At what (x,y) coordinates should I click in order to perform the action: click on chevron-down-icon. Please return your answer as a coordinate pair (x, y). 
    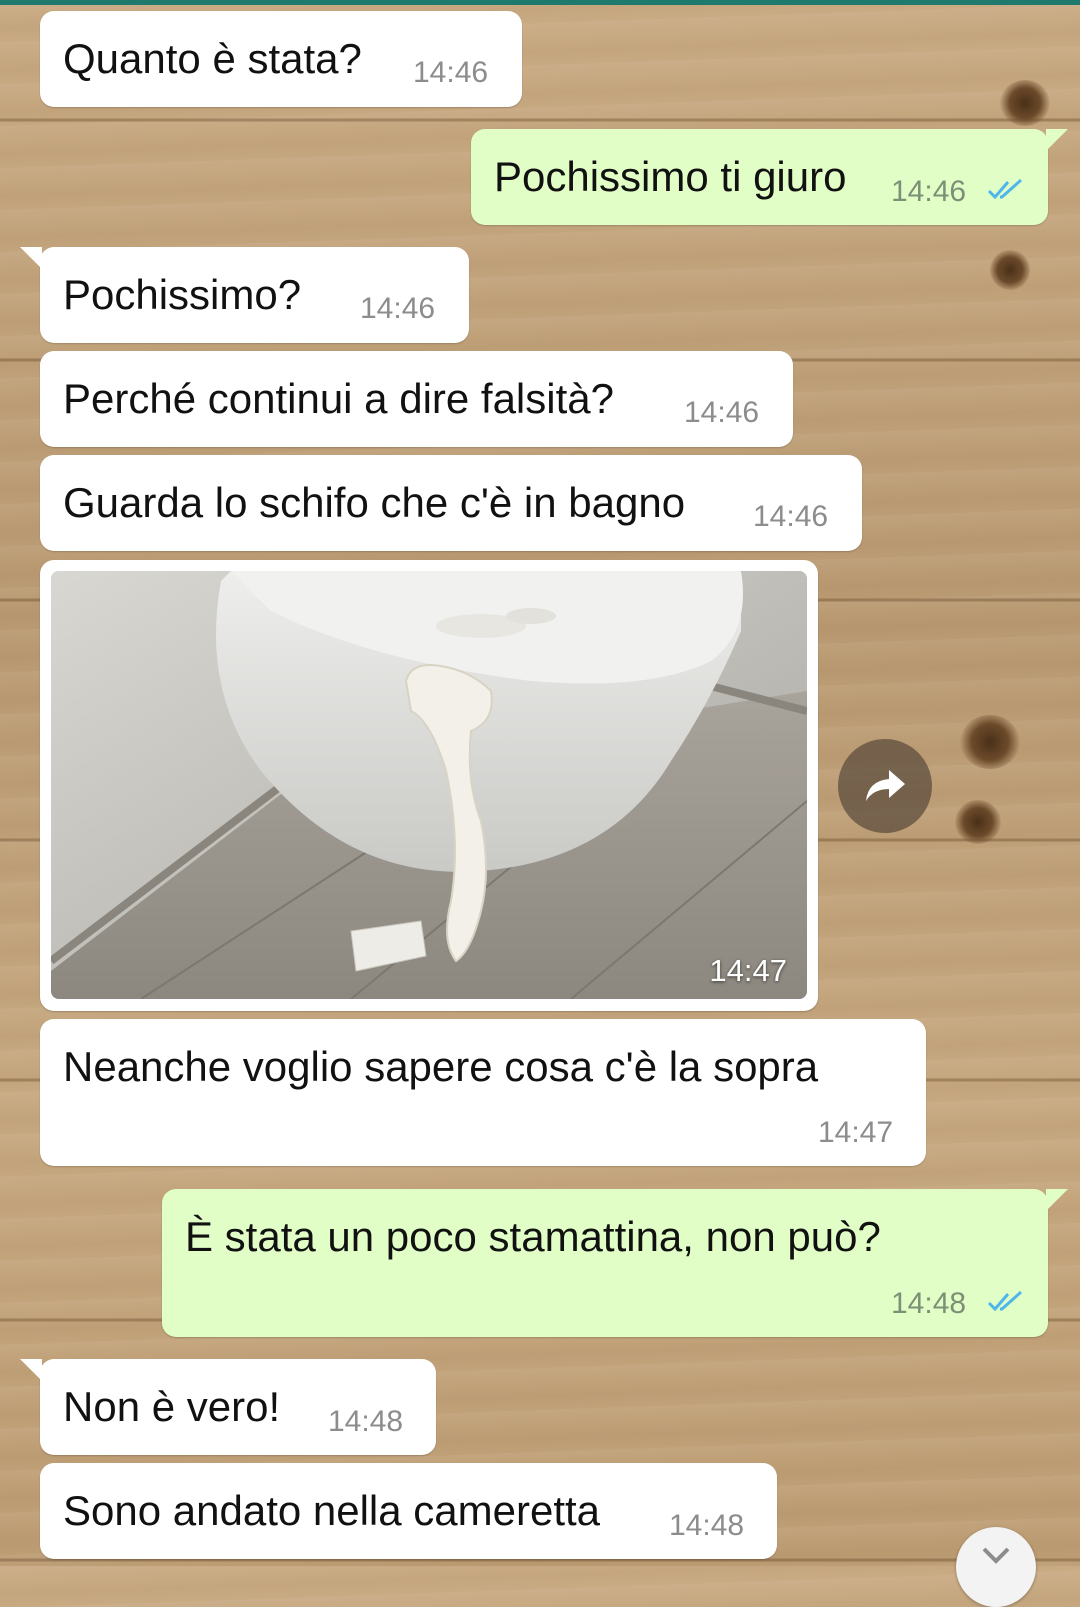
    Looking at the image, I should click on (996, 1555).